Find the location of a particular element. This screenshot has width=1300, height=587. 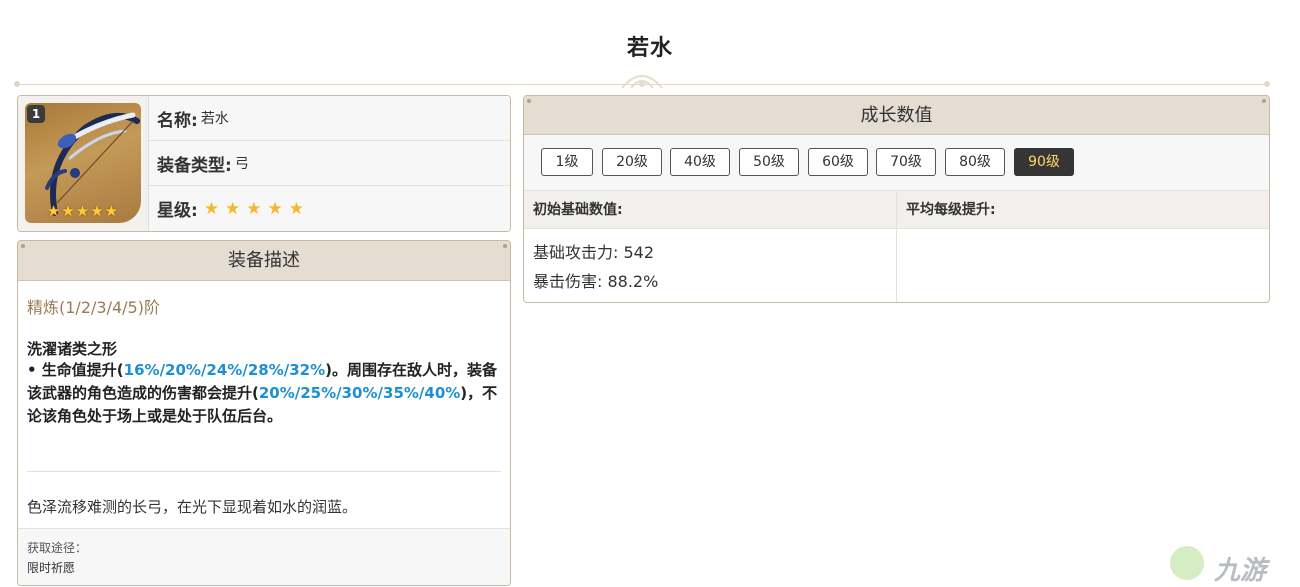

stat-table-header: 初始基础数值: 平均每级提升: is located at coordinates (896, 210).